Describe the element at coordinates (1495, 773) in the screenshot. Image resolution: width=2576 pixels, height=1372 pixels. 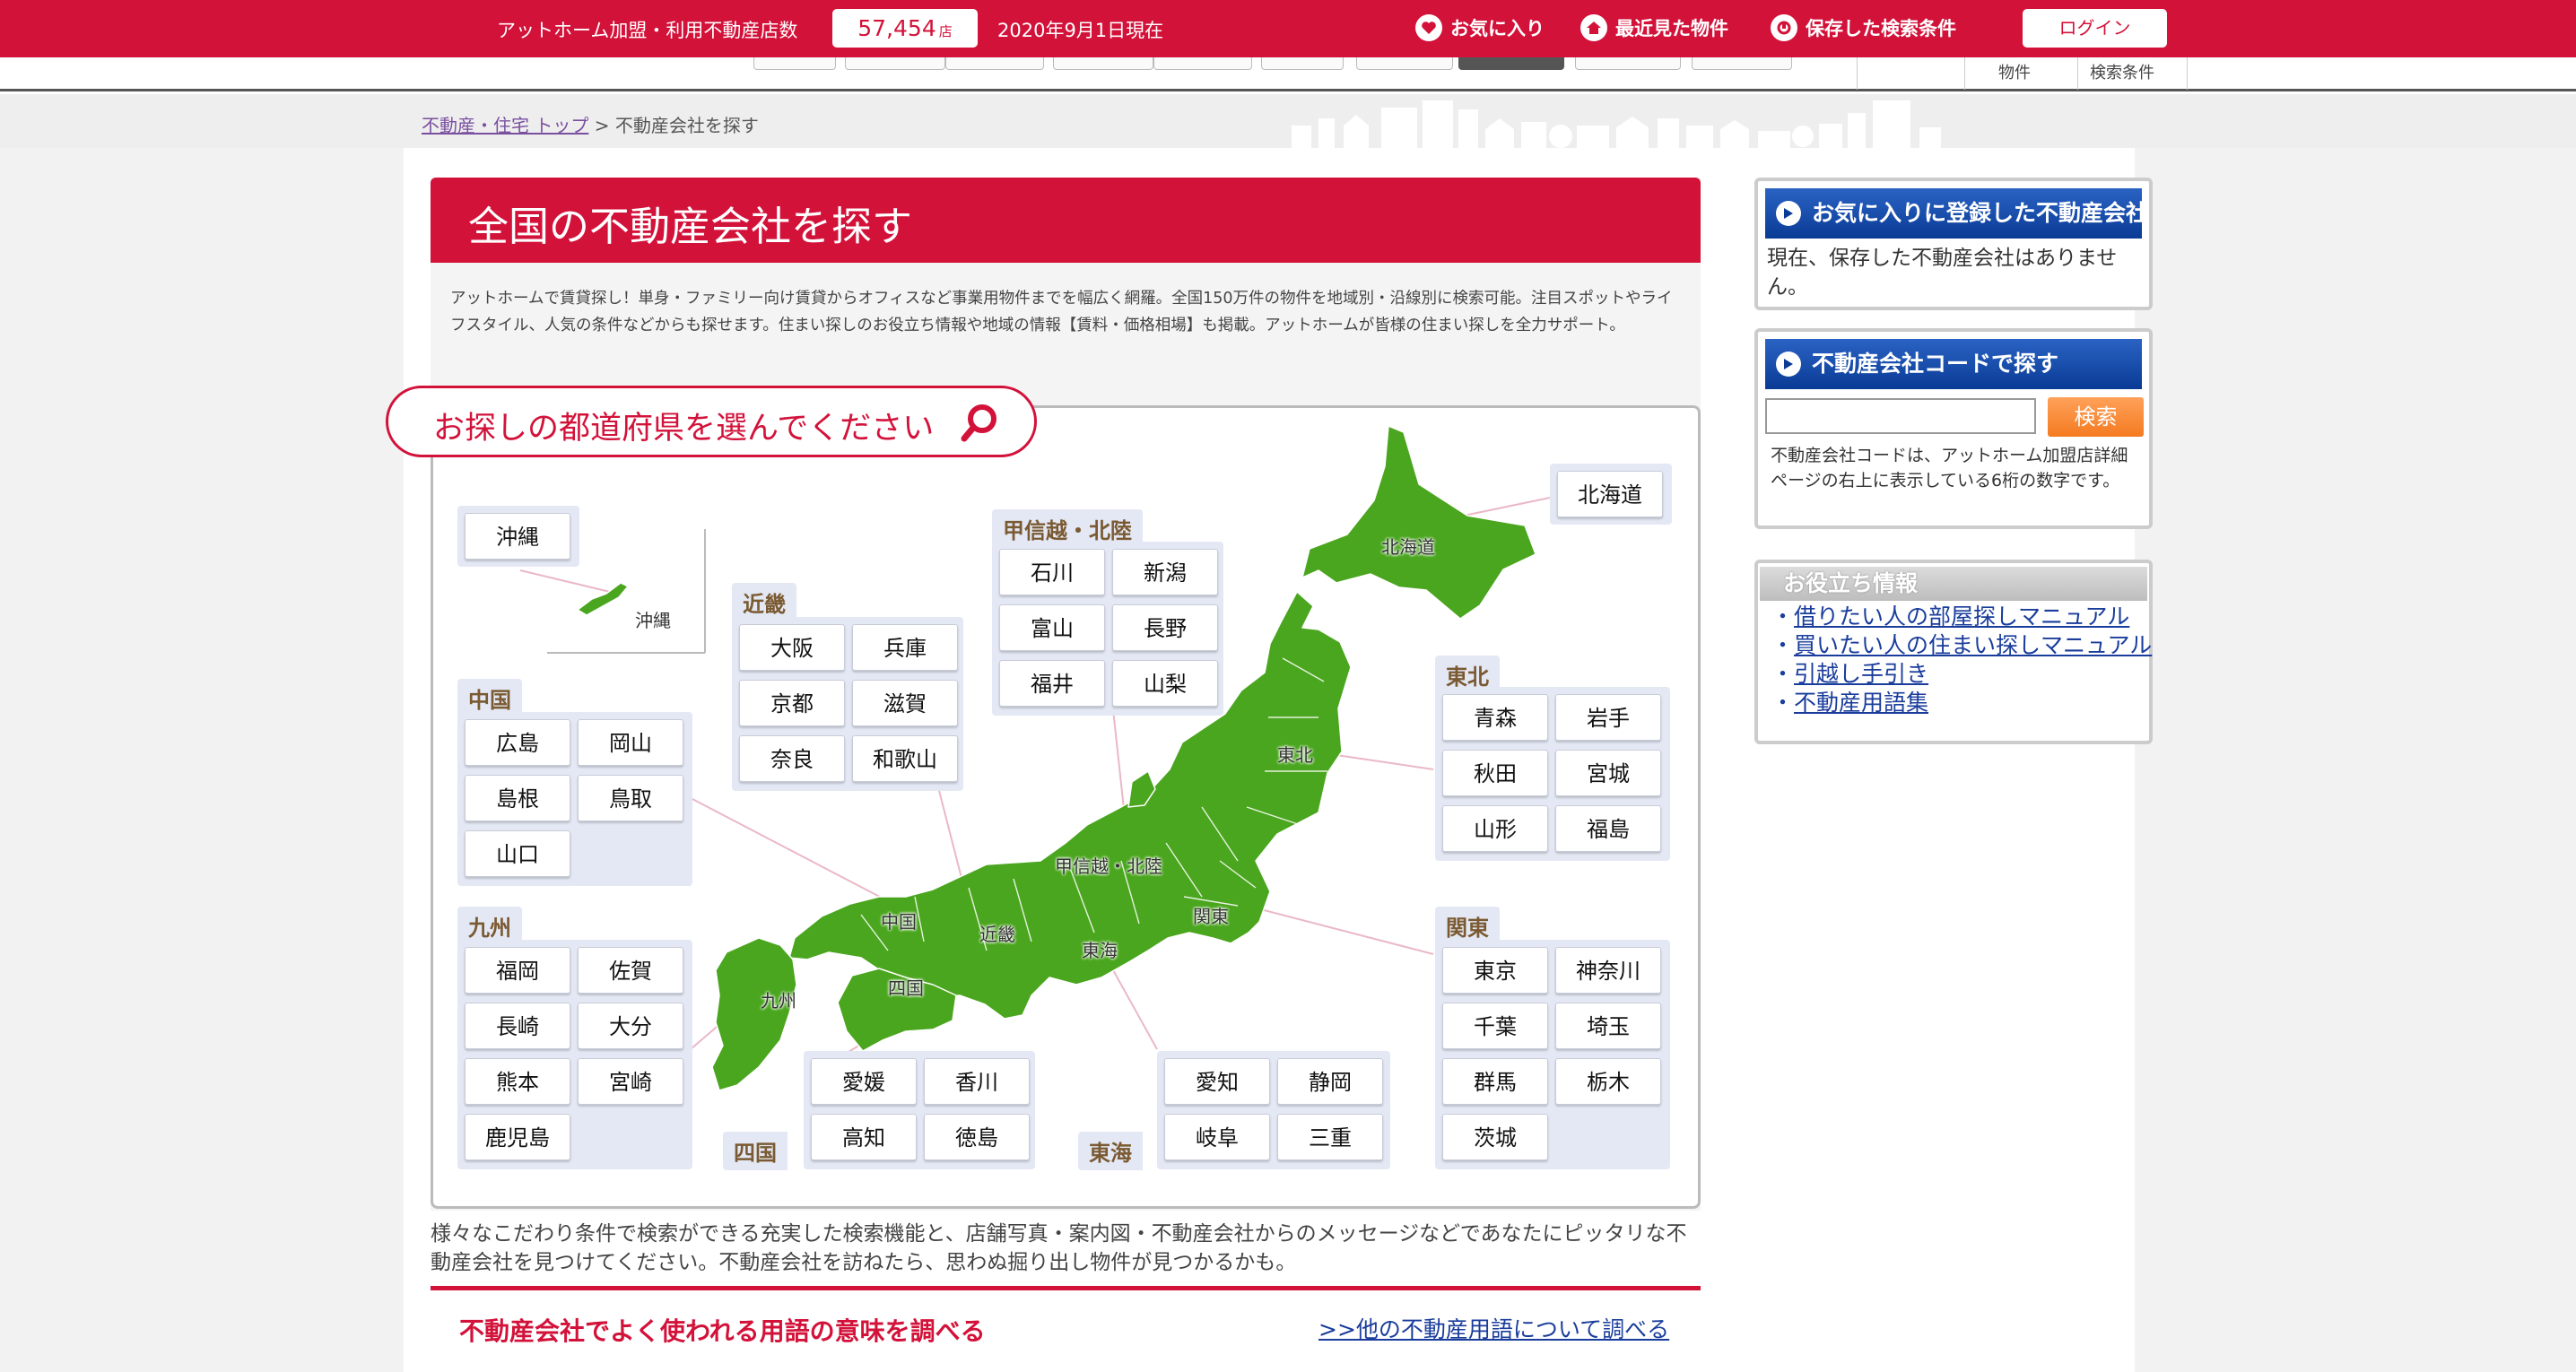
I see `pref-akita-button: 秋田` at that location.